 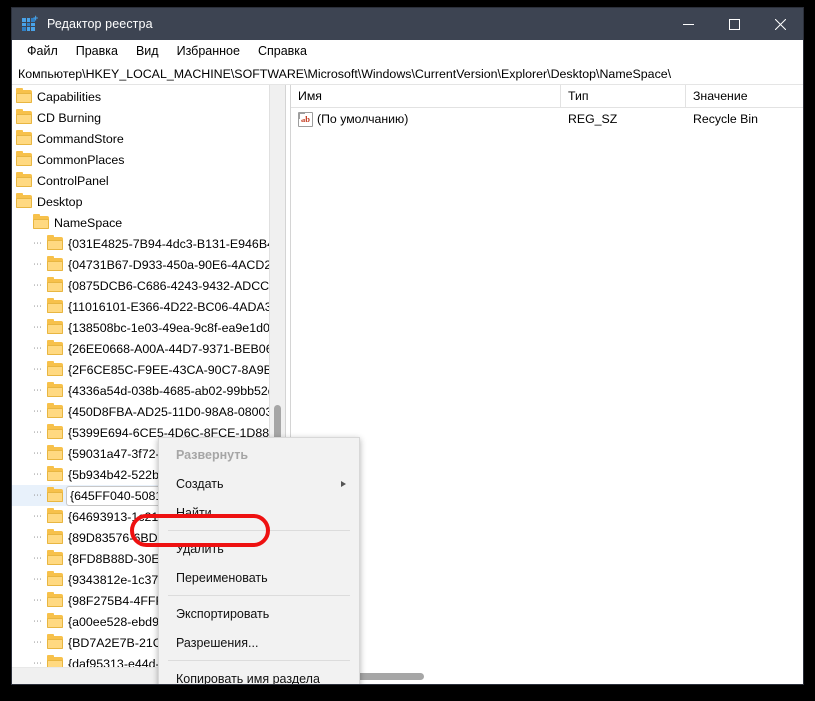 What do you see at coordinates (176, 411) in the screenshot?
I see `tree-item-label: {450D8FBA-AD25-11D0-98A8-0800361B1103}` at bounding box center [176, 411].